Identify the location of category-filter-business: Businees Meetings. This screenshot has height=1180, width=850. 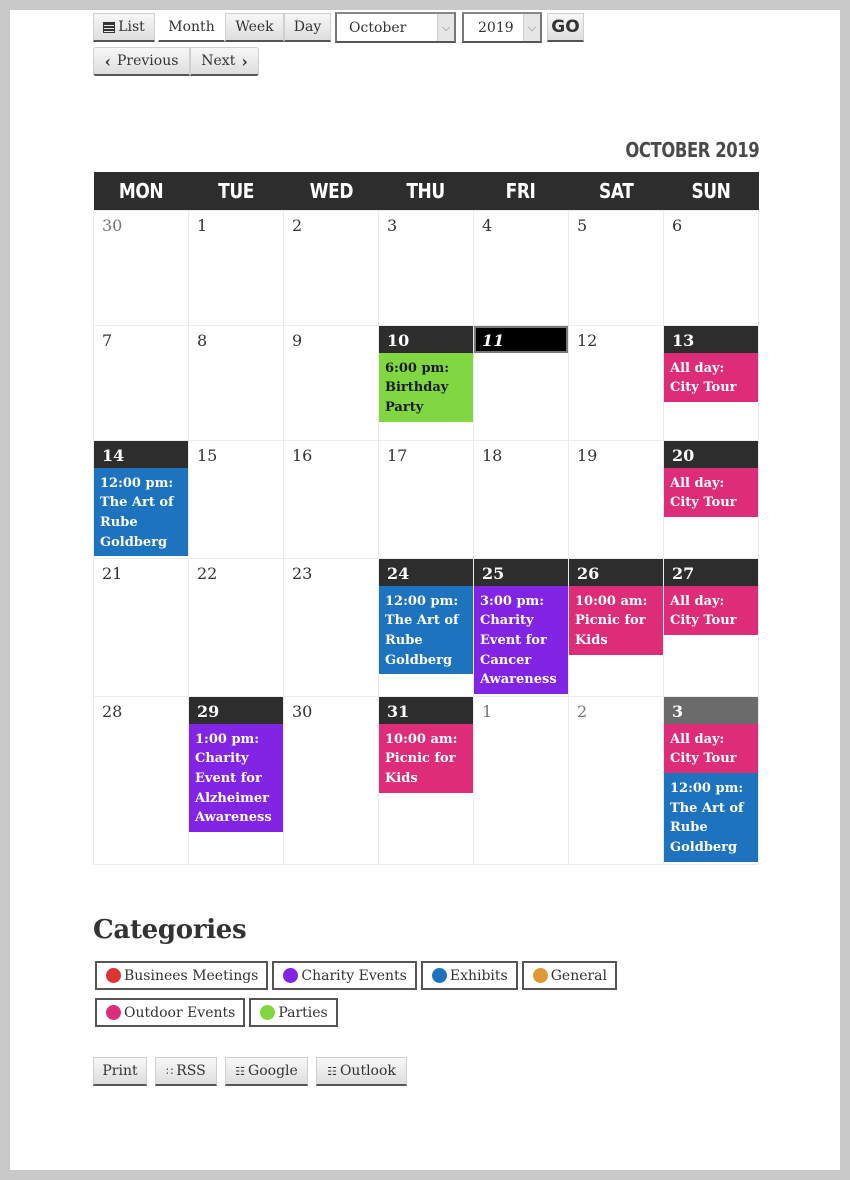
(181, 975).